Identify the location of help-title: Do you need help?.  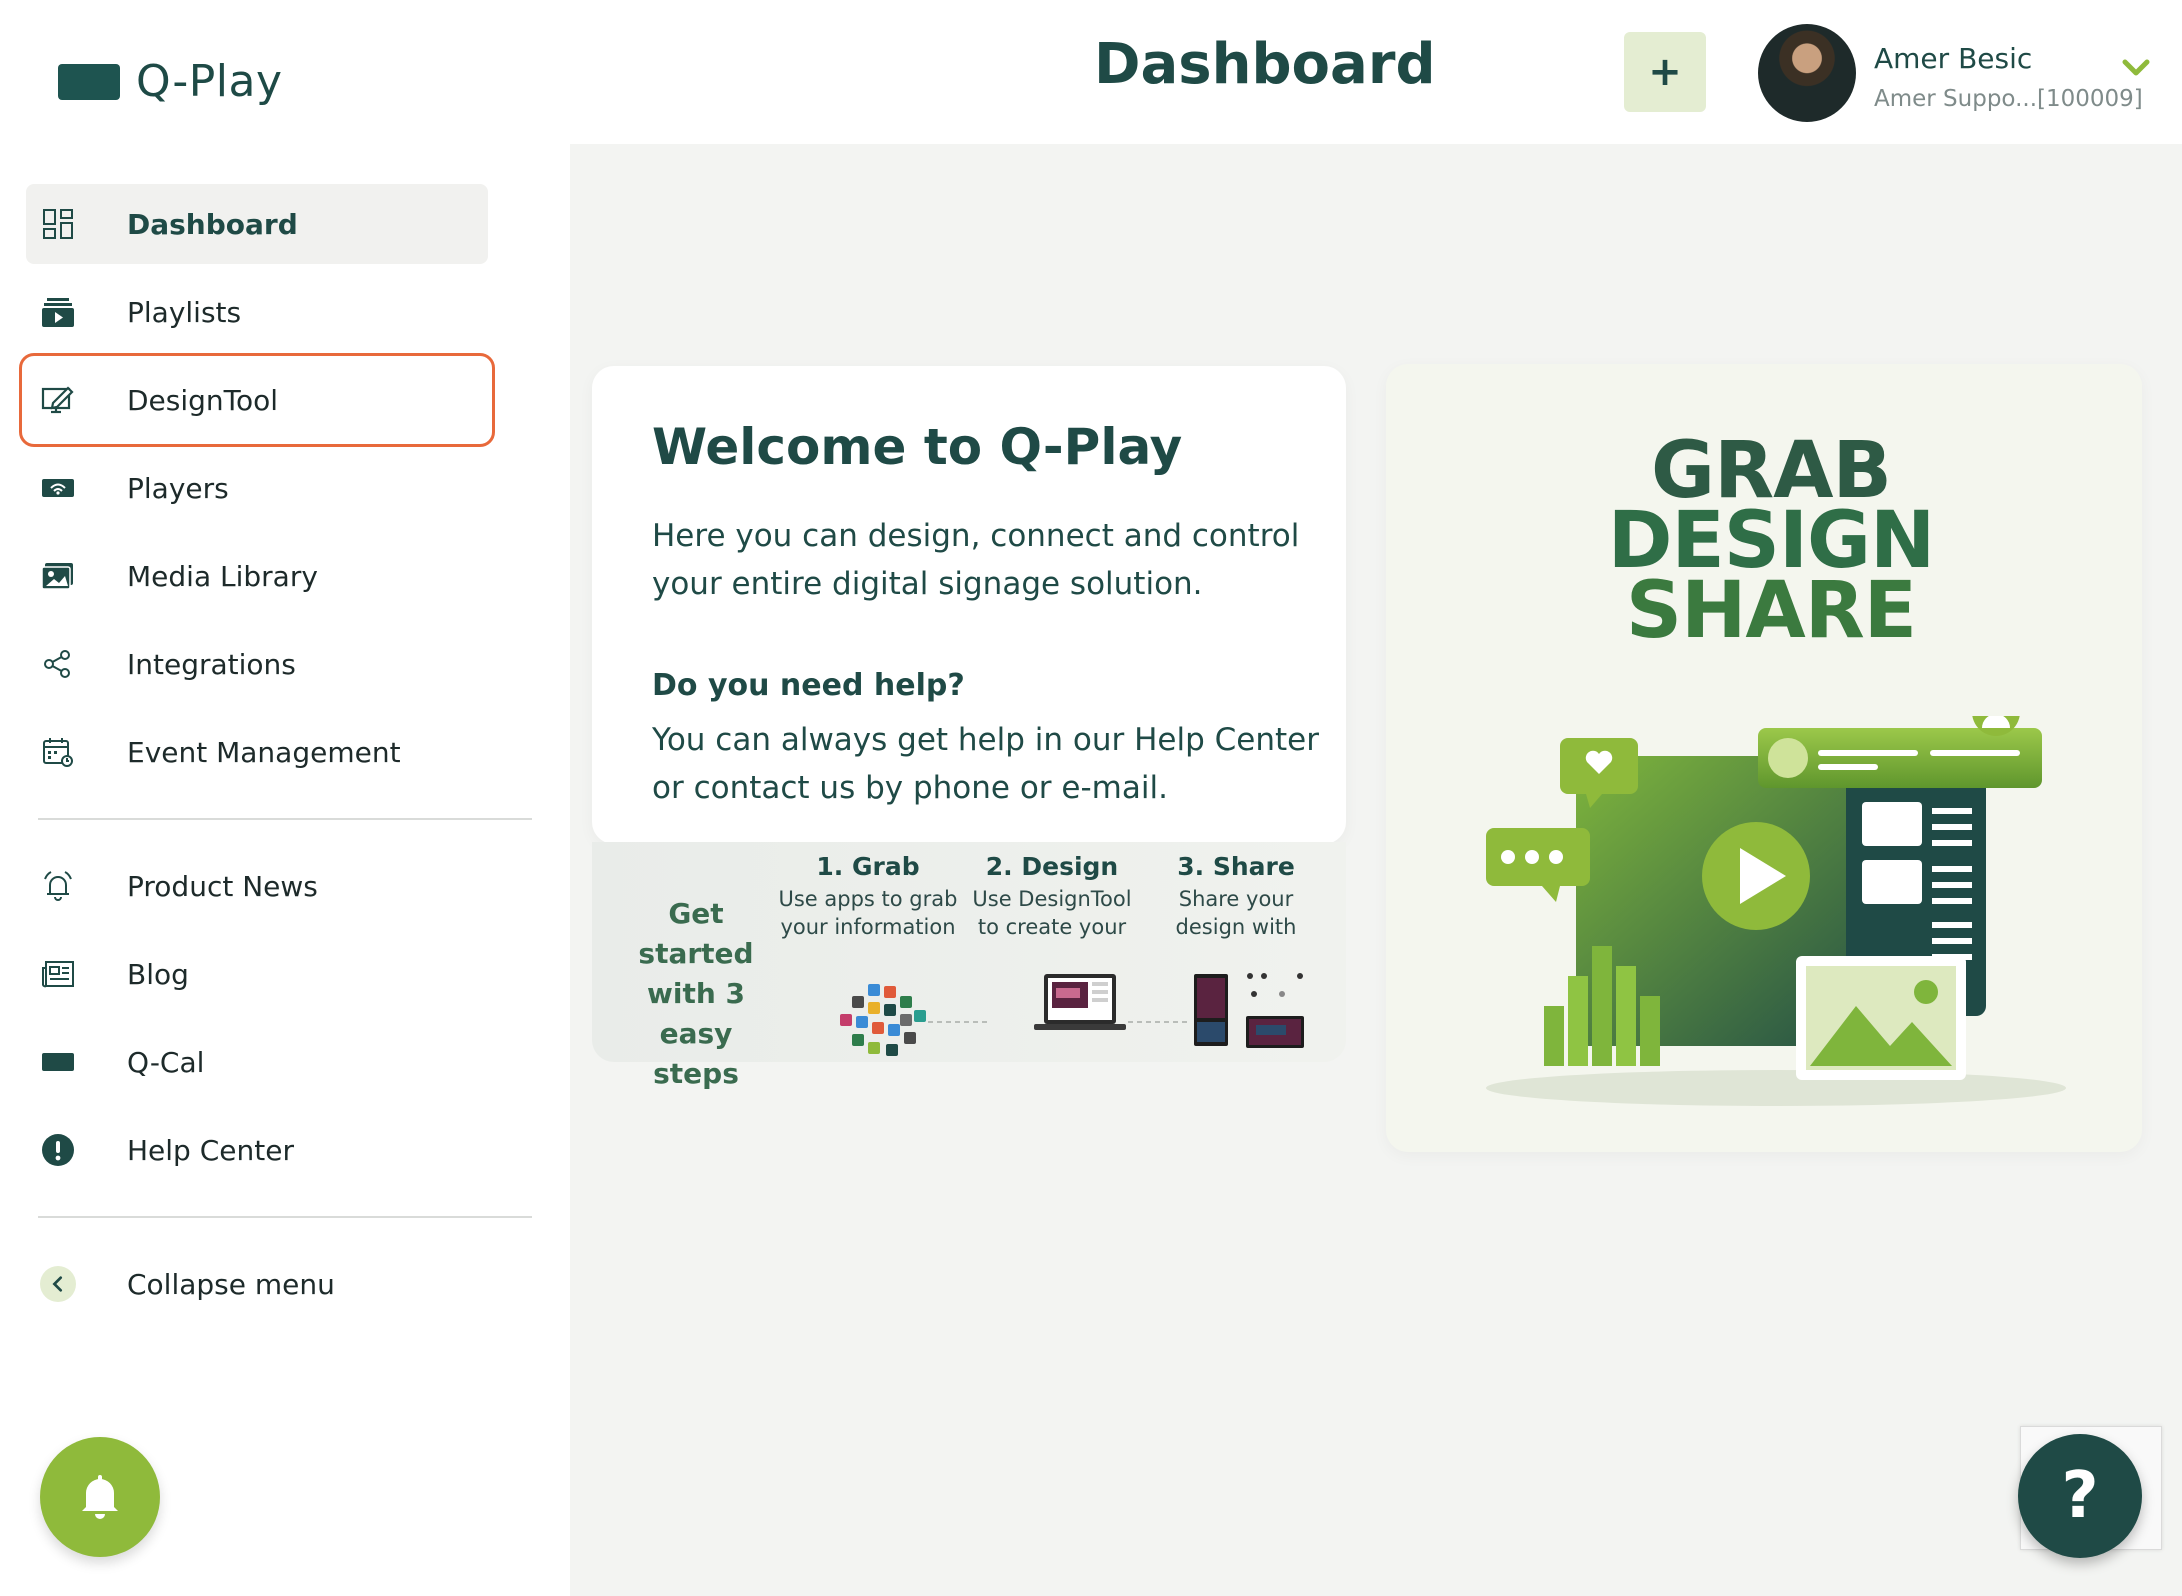
(808, 685).